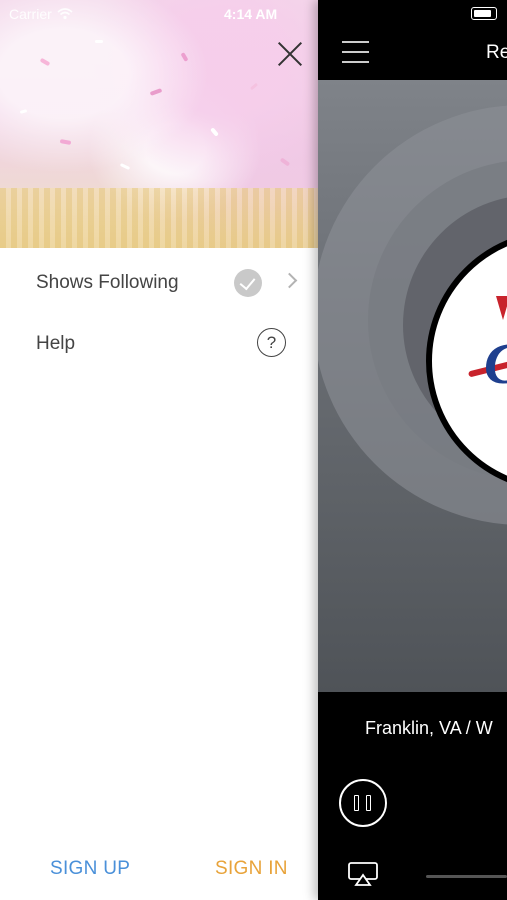  What do you see at coordinates (56, 343) in the screenshot?
I see `menu-item-label: Help` at bounding box center [56, 343].